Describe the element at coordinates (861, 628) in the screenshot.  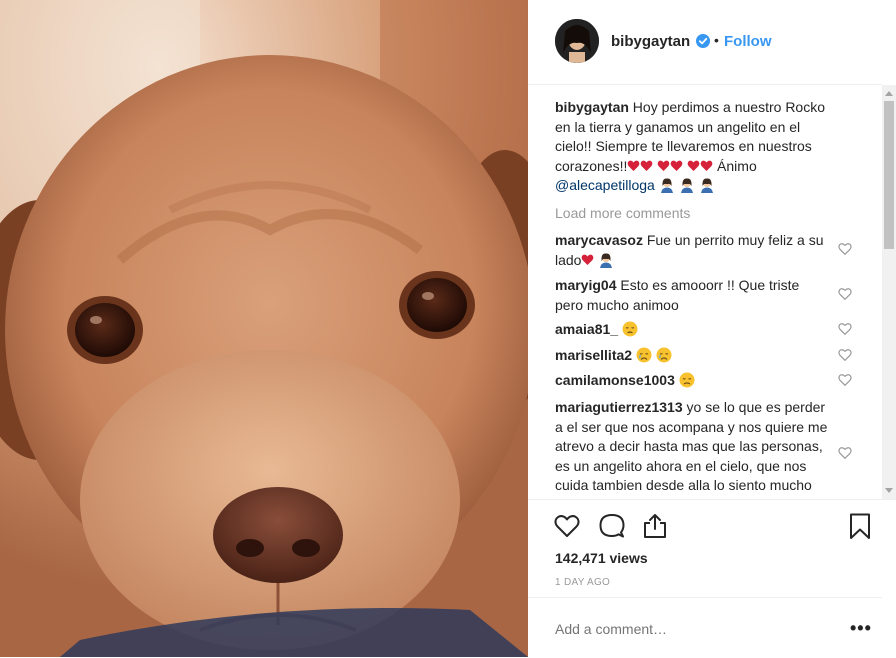
I see `more-options-button: •••` at that location.